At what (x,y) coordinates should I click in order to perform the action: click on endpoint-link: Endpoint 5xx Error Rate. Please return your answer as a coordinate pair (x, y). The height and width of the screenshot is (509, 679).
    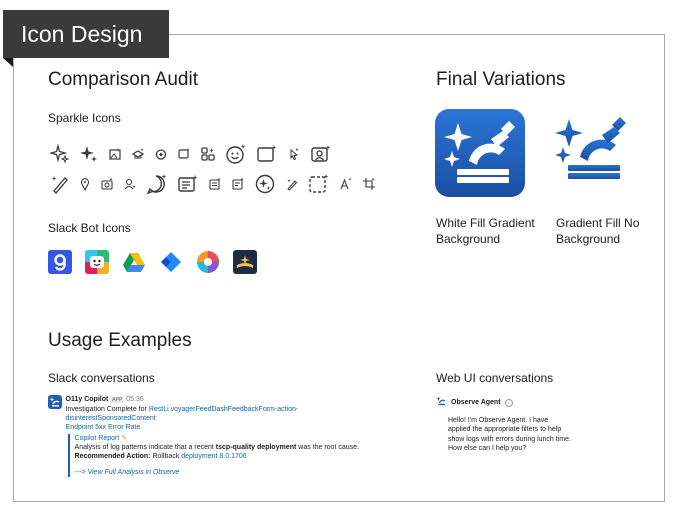
    Looking at the image, I should click on (103, 427).